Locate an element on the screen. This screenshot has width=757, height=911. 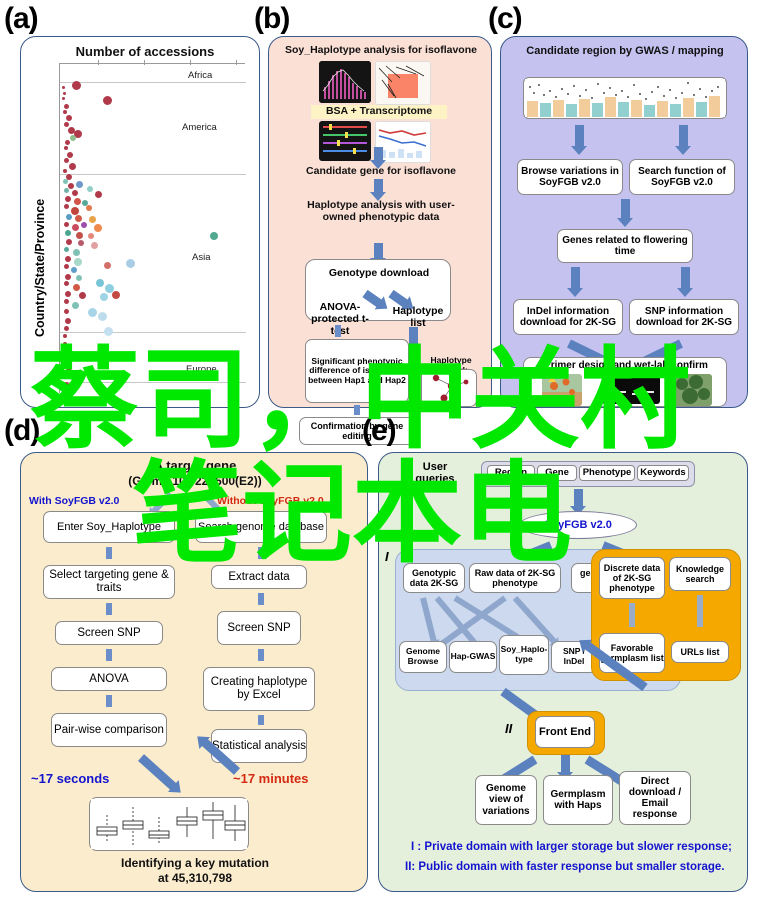
discrete-phenotype-label: Discrete data of 2K-SG phenotype is located at coordinates (632, 578).